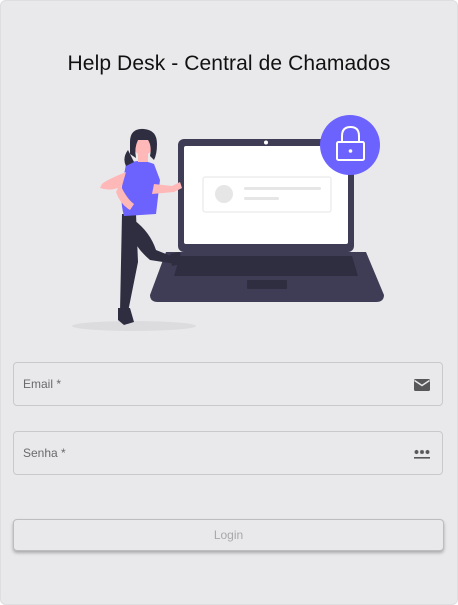 This screenshot has width=458, height=605. Describe the element at coordinates (229, 63) in the screenshot. I see `page-title: Help Desk - Central de Chamados` at that location.